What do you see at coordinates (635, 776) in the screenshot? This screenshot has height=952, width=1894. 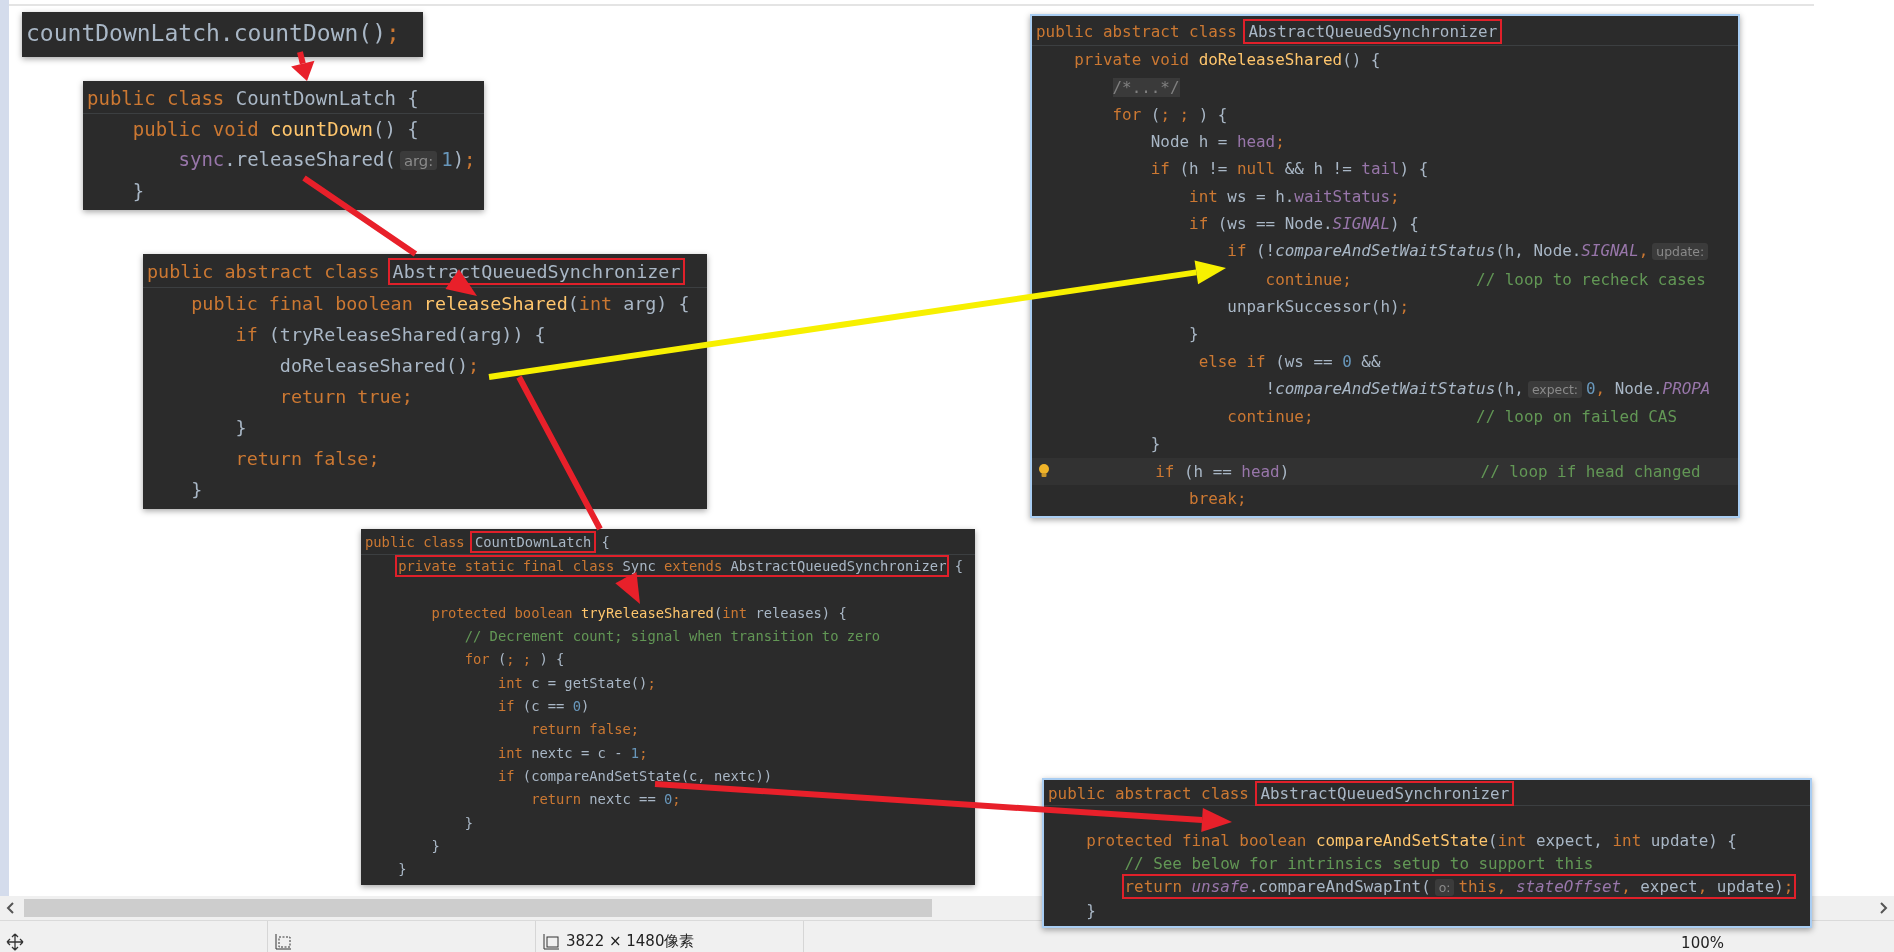 I see `code-line: if (compareAndSetState(c, nextc))` at bounding box center [635, 776].